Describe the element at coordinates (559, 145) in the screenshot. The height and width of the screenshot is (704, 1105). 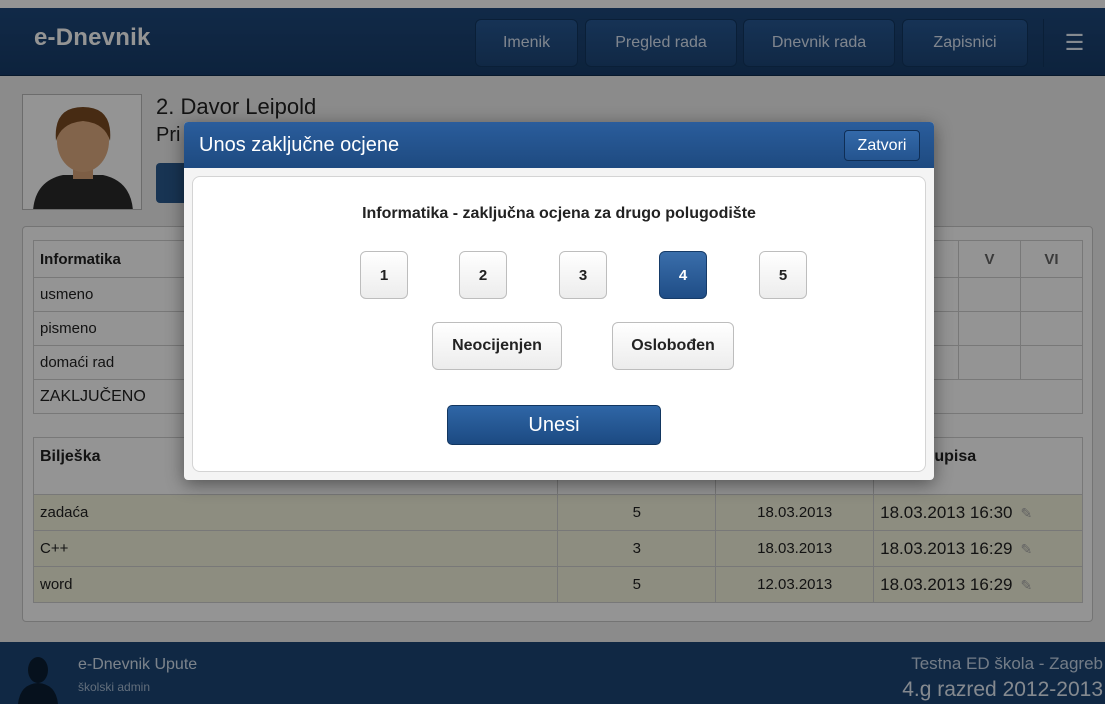
I see `modal-header: Unos zaključne ocjene Zatvori` at that location.